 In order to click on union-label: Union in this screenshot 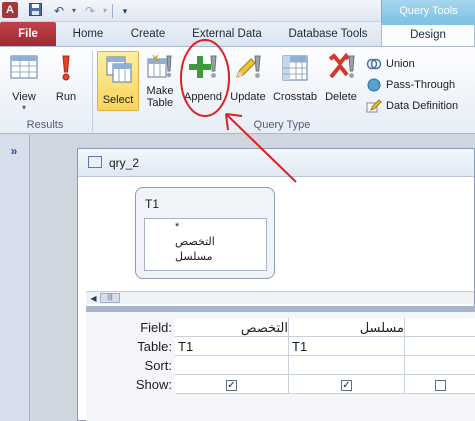, I will do `click(400, 64)`.